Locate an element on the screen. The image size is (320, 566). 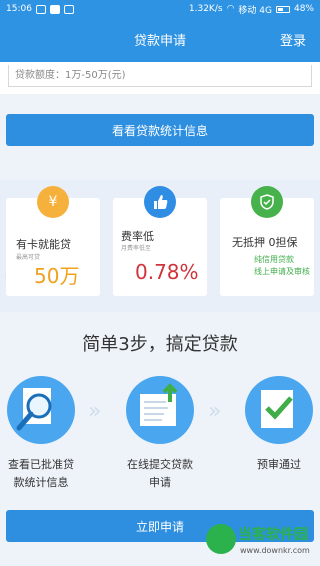
watermark-name: 当客软件园 is located at coordinates (273, 535).